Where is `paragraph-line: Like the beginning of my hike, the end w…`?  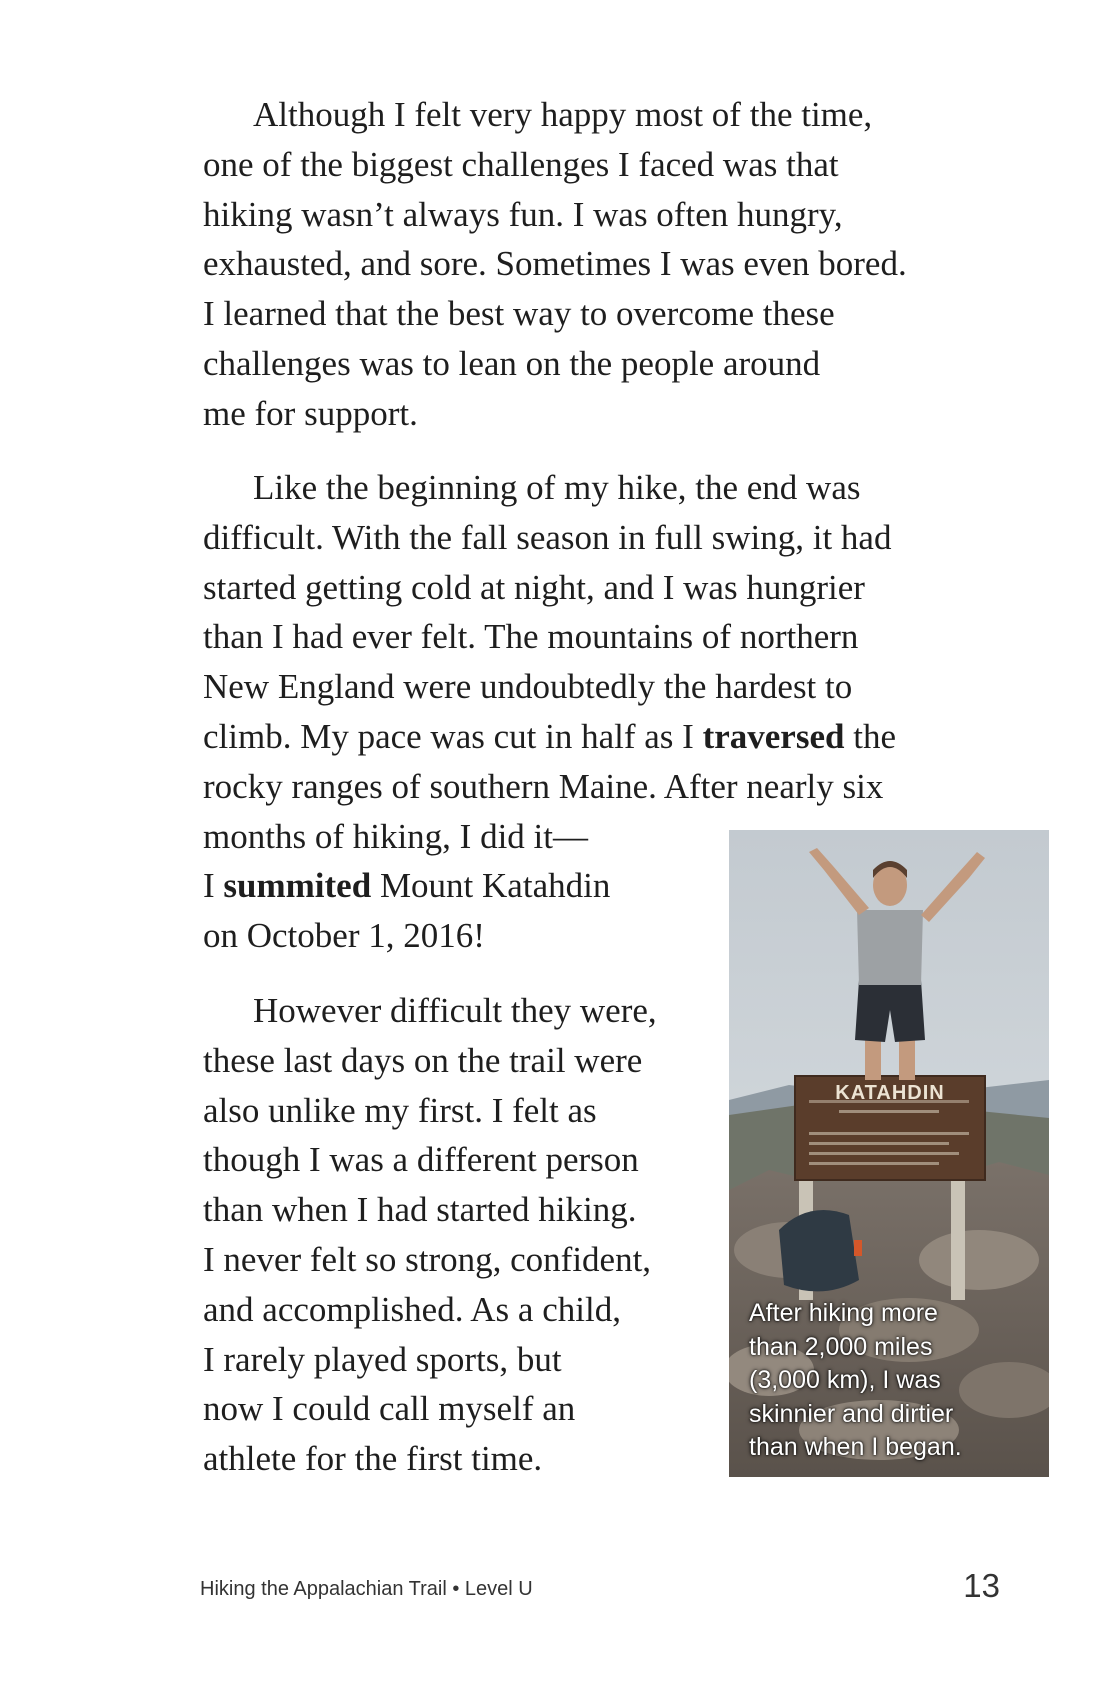
paragraph-line: Like the beginning of my hike, the end w… is located at coordinates (557, 487).